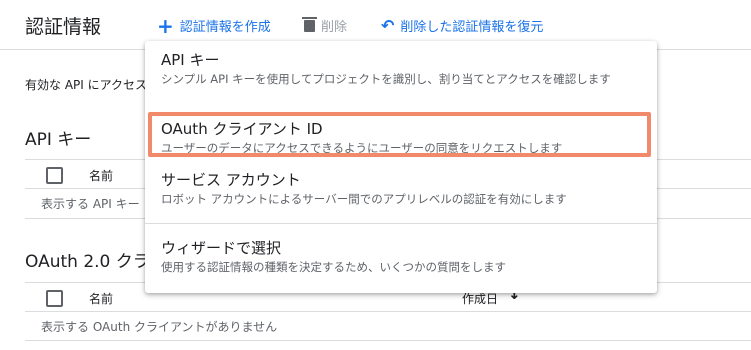 The image size is (751, 350). Describe the element at coordinates (364, 199) in the screenshot. I see `menu-item-description: ロボット アカウントによるサーバー間でのアプリレベルの認証を有効にします` at that location.